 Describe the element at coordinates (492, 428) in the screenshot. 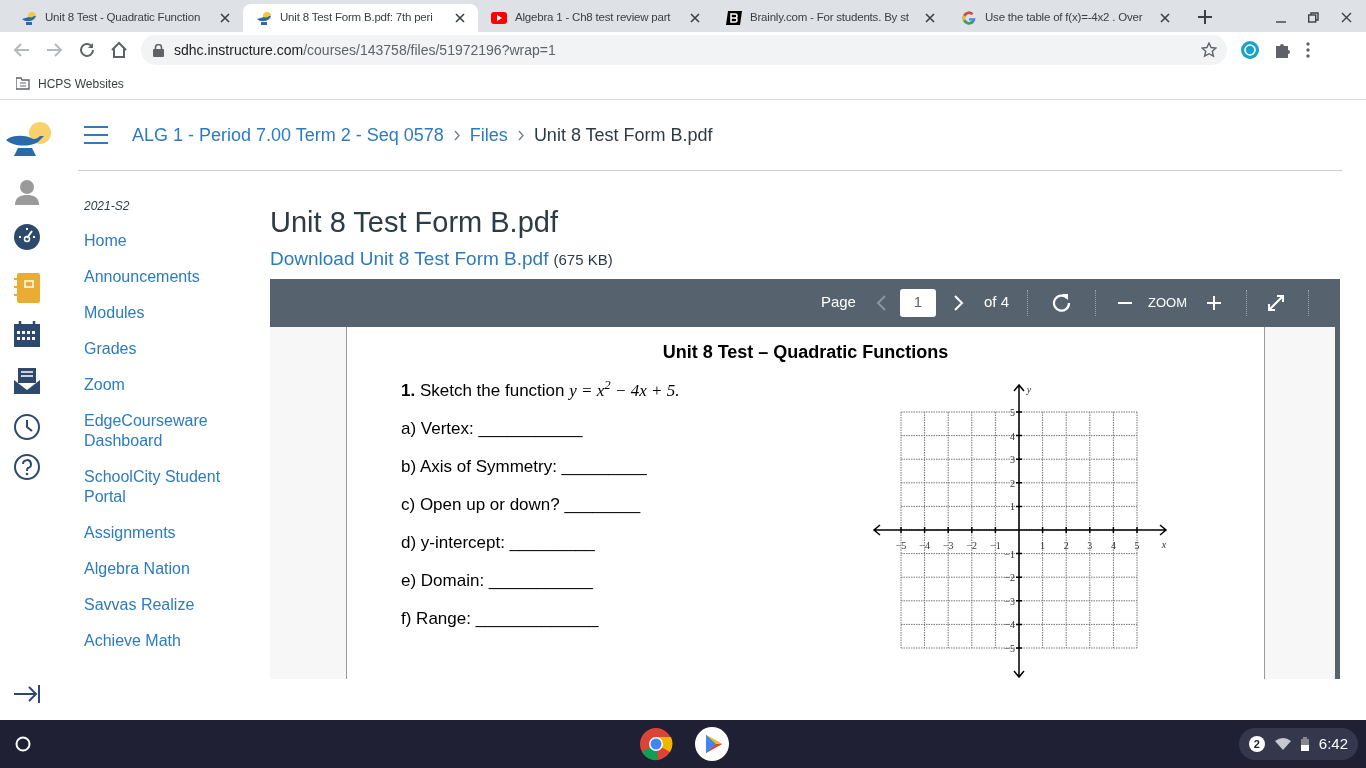

I see `question-part: a) Vertex: ___________` at that location.